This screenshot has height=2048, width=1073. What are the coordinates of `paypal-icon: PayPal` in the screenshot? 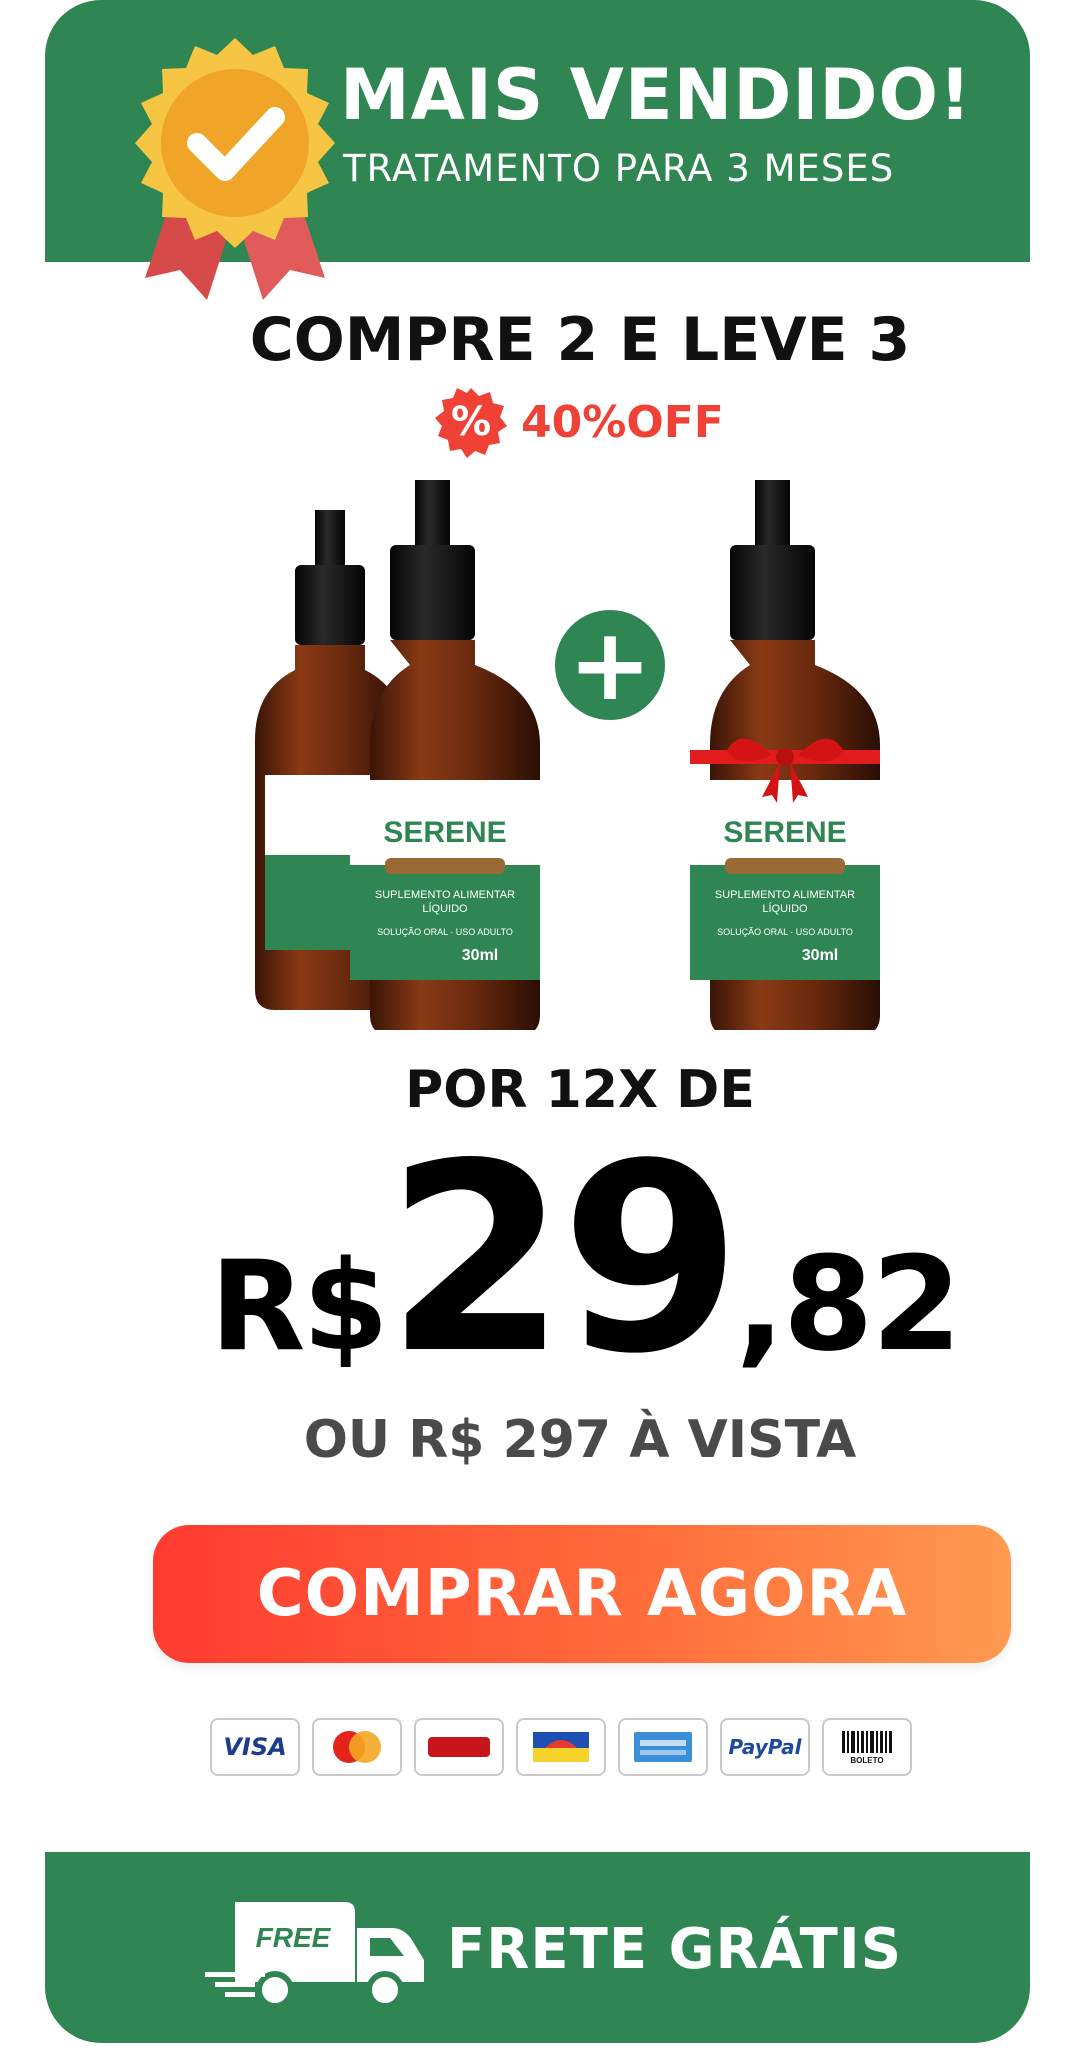 It's located at (765, 1747).